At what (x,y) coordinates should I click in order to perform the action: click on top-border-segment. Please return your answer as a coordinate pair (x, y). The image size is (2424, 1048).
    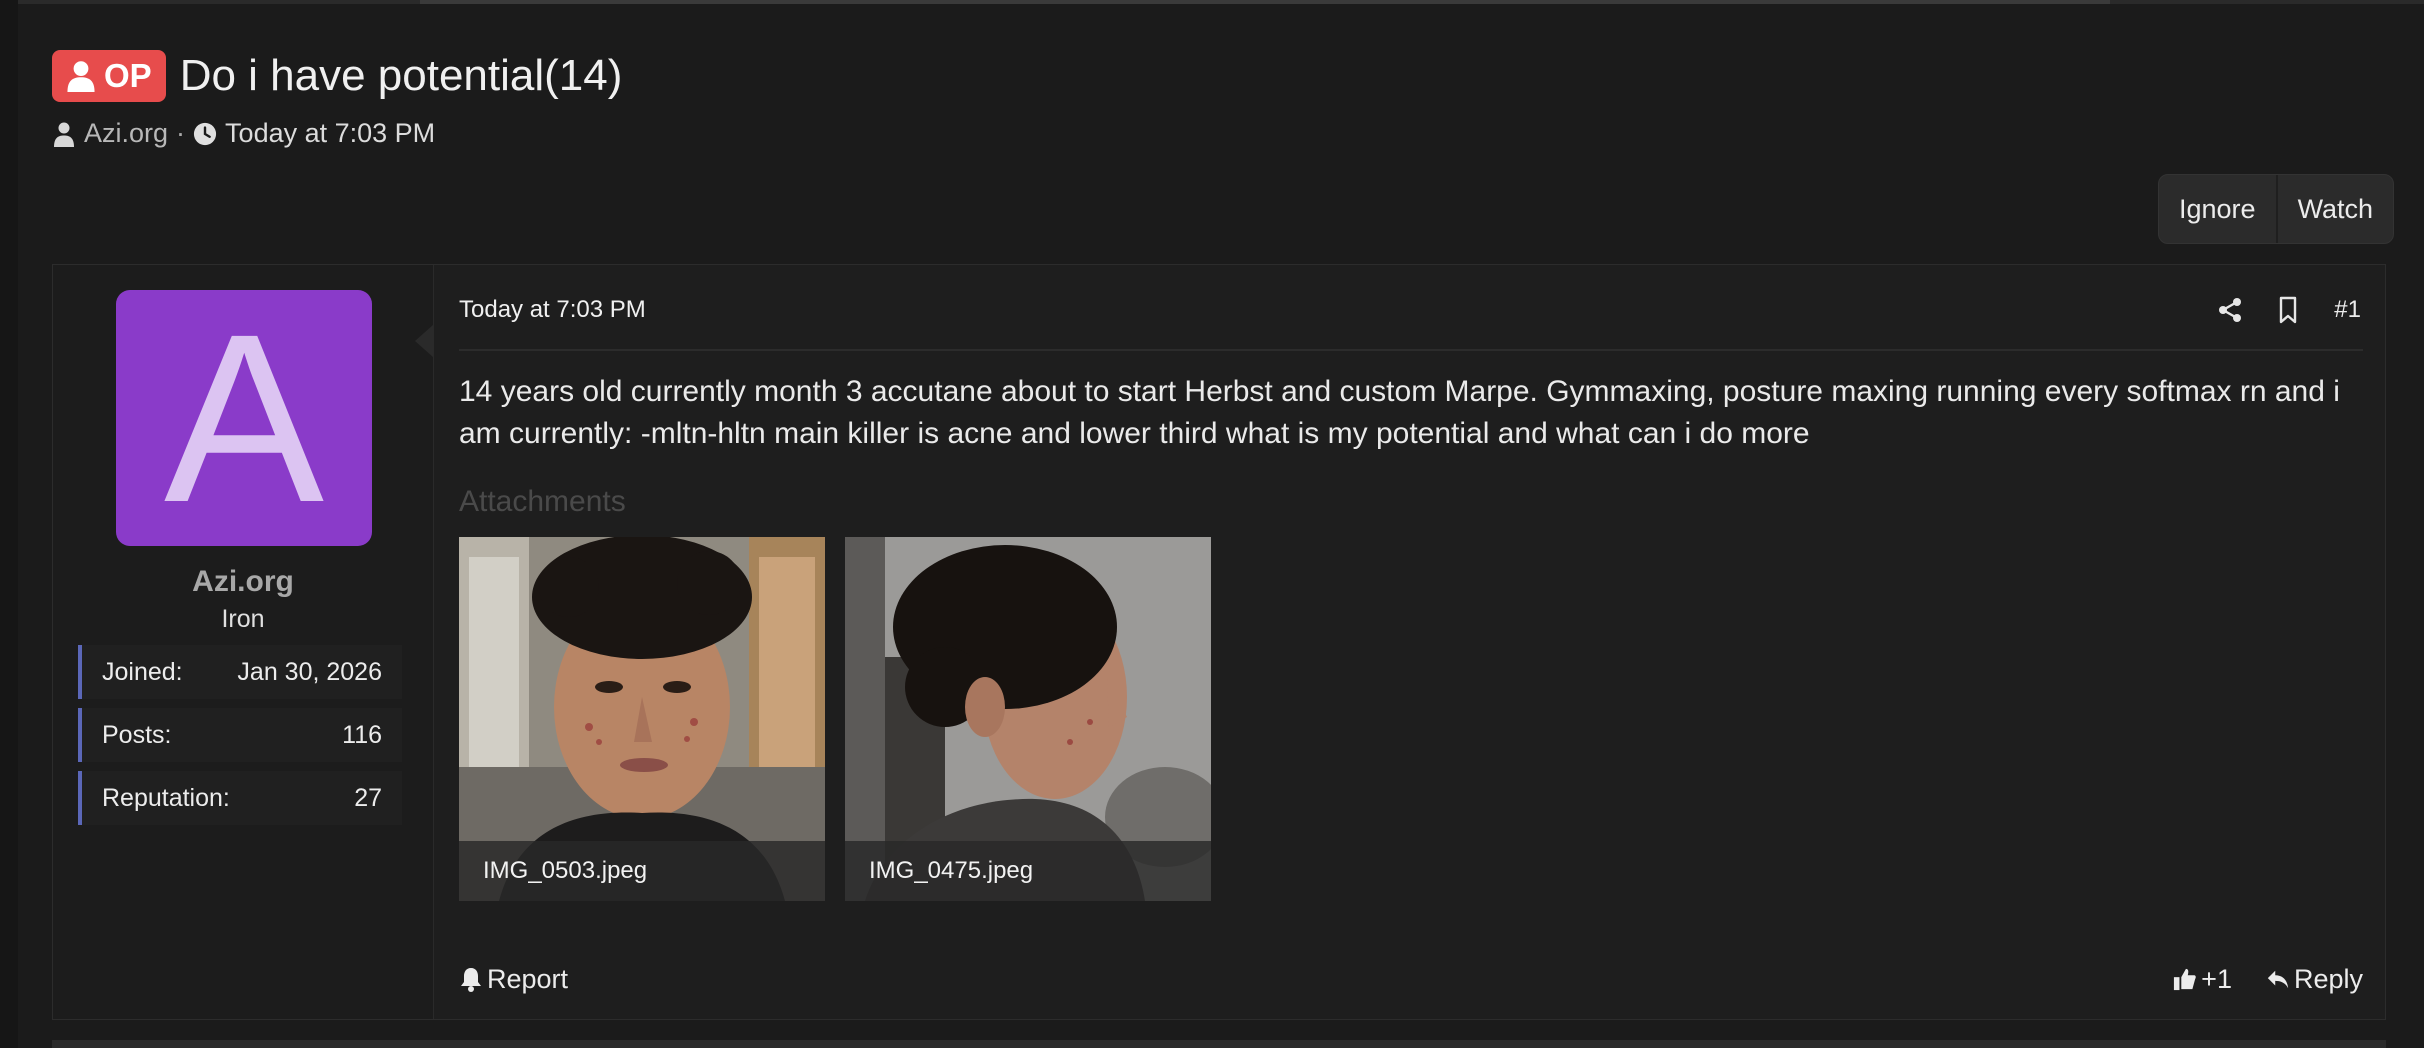
    Looking at the image, I should click on (1265, 2).